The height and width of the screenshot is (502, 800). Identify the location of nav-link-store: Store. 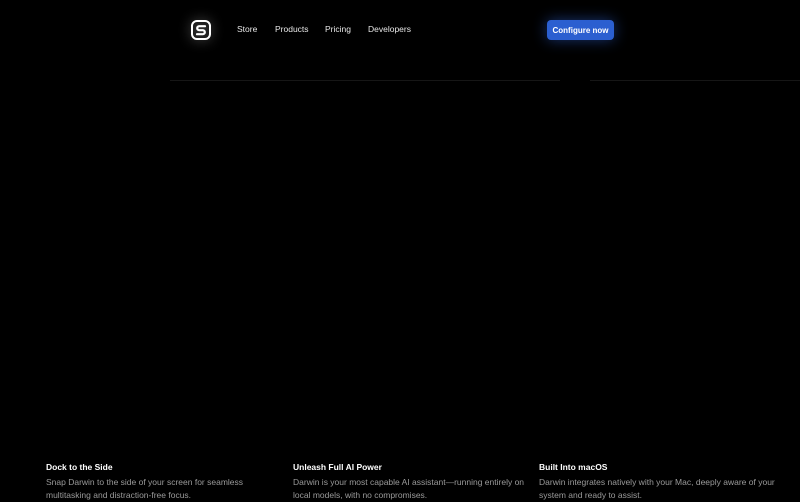
(247, 29).